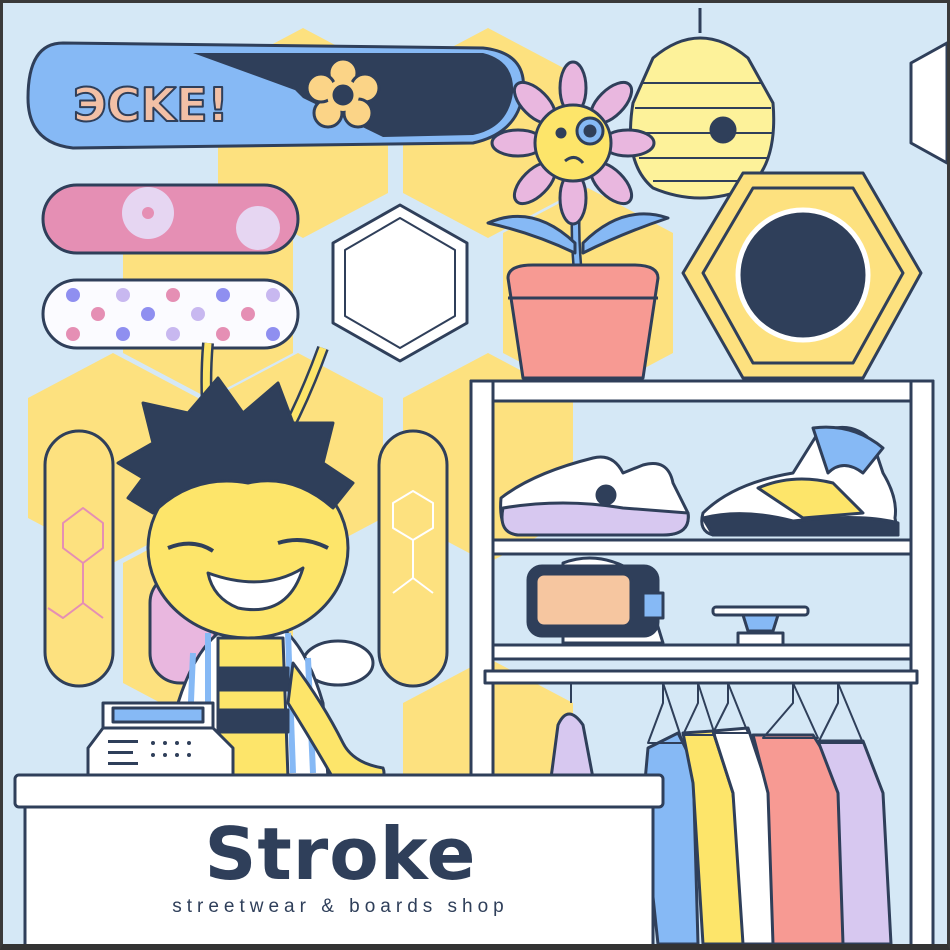  I want to click on honeycomb-skateboard-left, so click(79, 558).